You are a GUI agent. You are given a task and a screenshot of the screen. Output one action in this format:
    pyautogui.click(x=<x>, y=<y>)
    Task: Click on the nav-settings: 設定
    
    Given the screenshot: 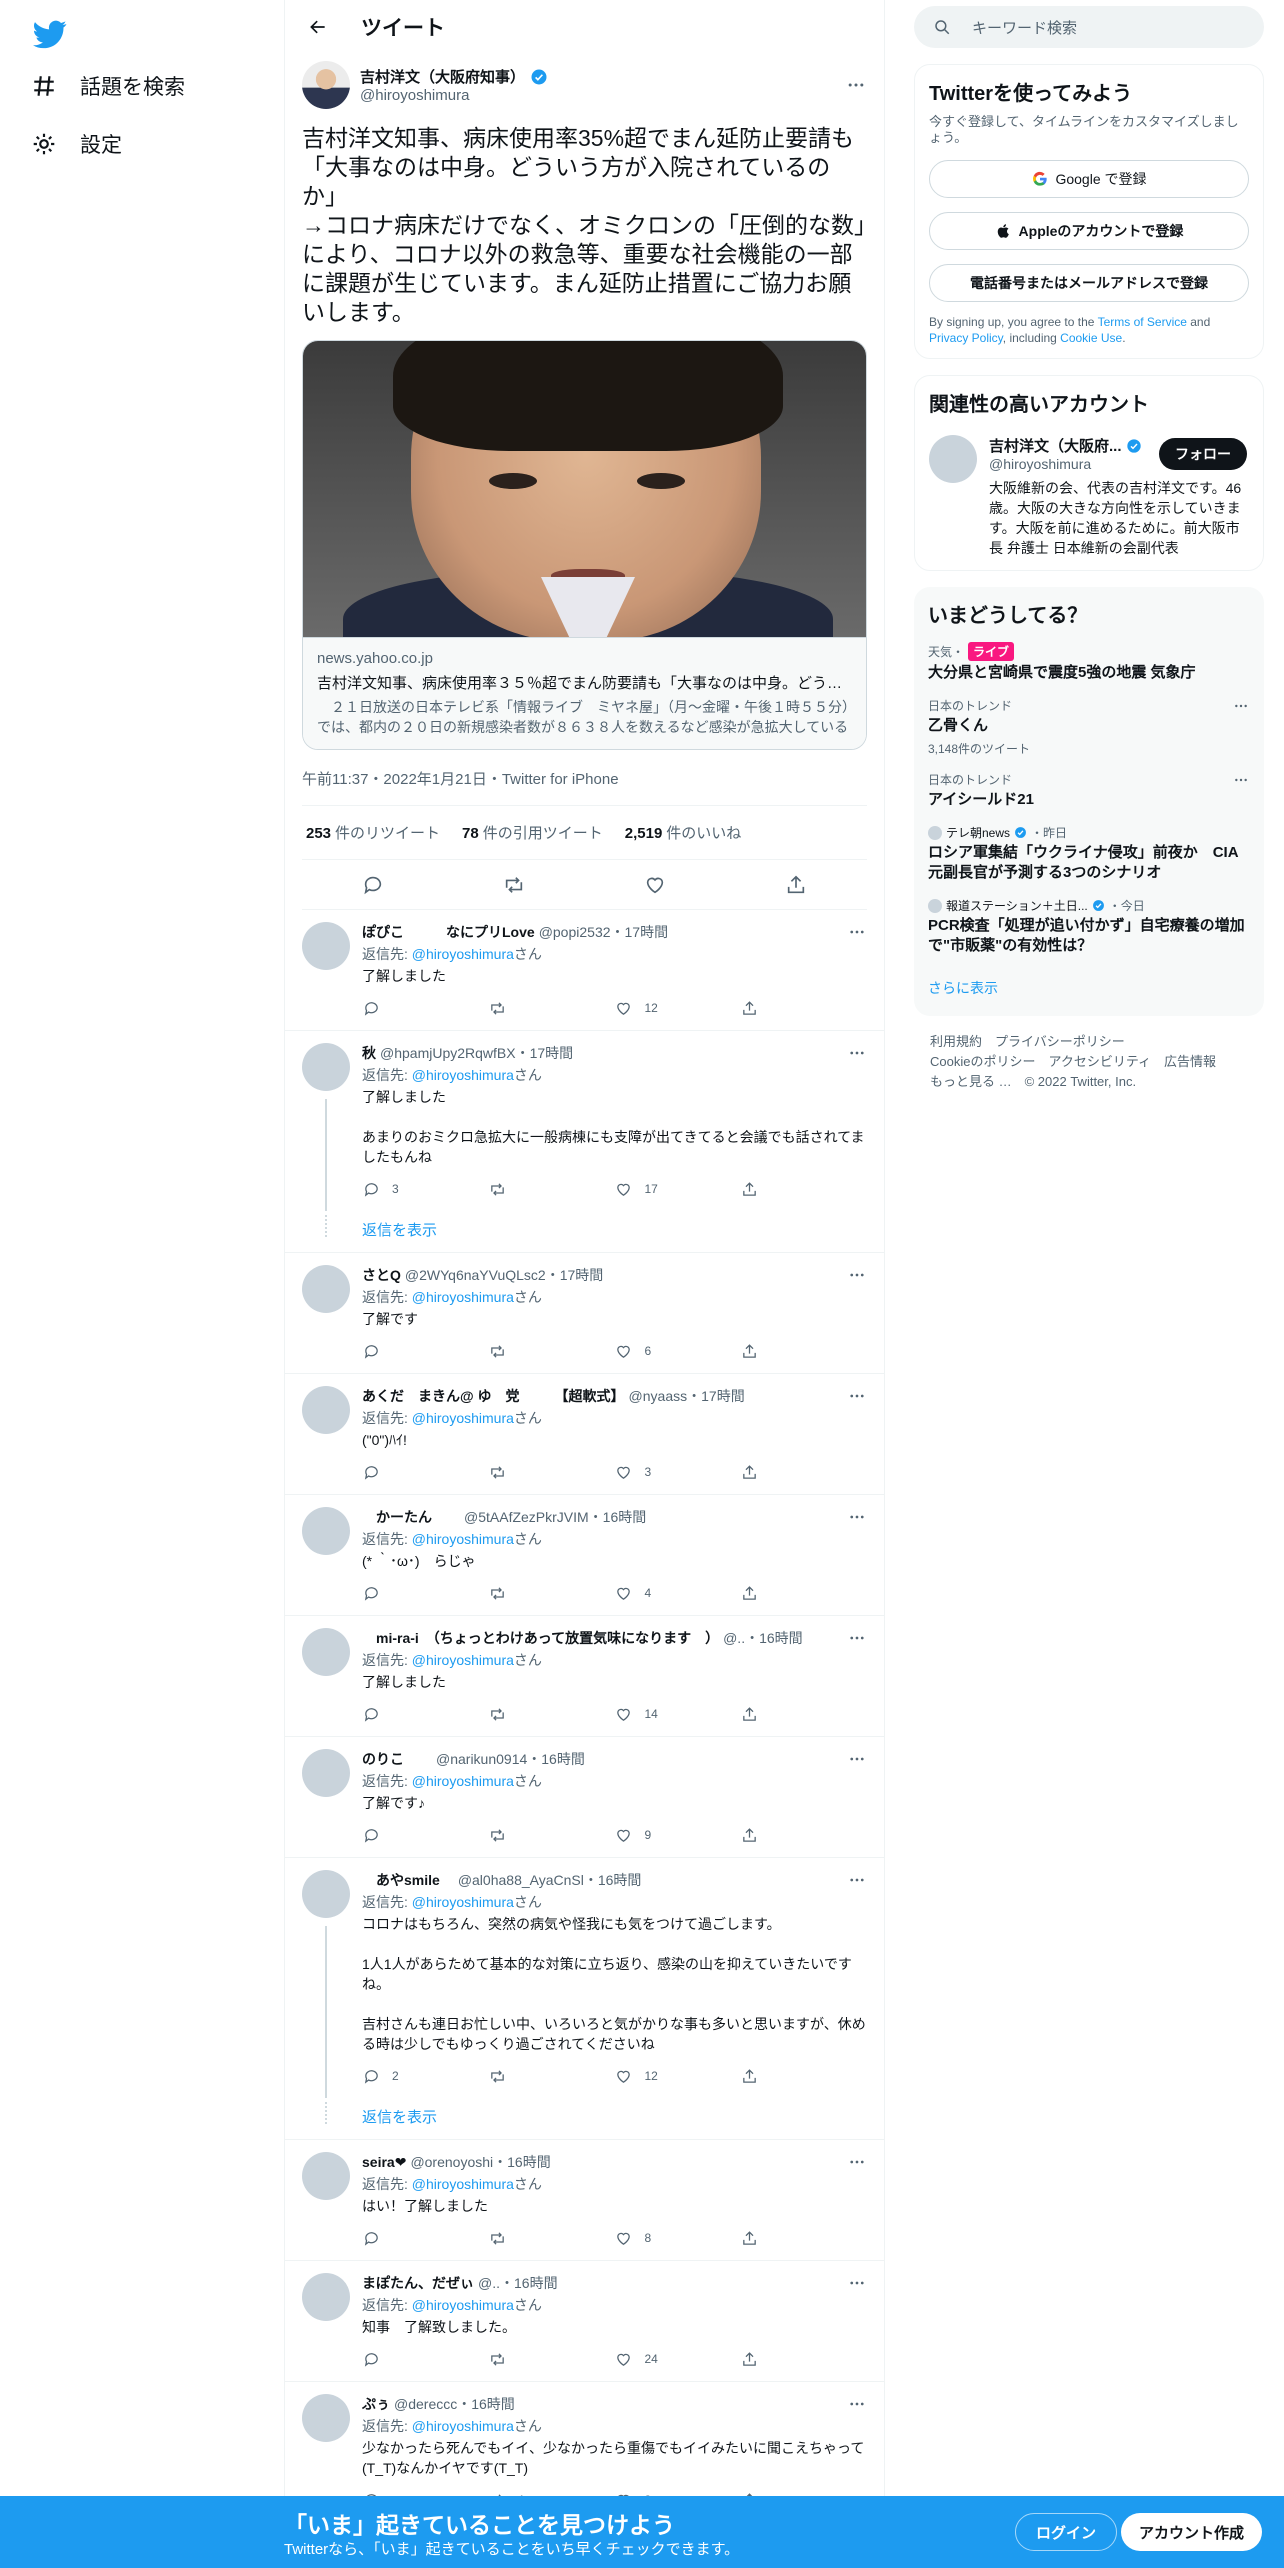 What is the action you would take?
    pyautogui.click(x=75, y=144)
    